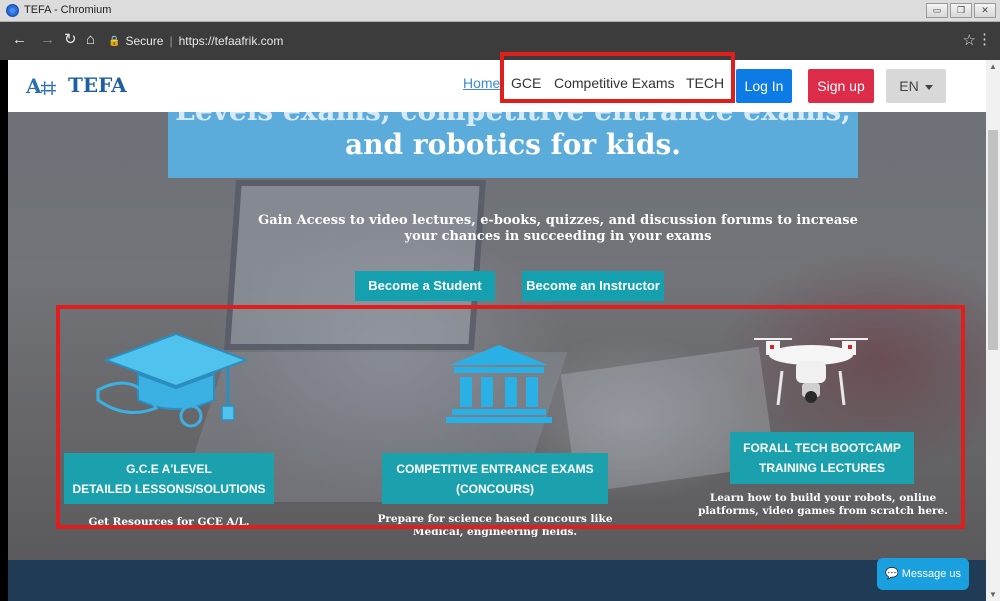 The image size is (1000, 601). What do you see at coordinates (114, 41) in the screenshot?
I see `lock-icon: 🔒` at bounding box center [114, 41].